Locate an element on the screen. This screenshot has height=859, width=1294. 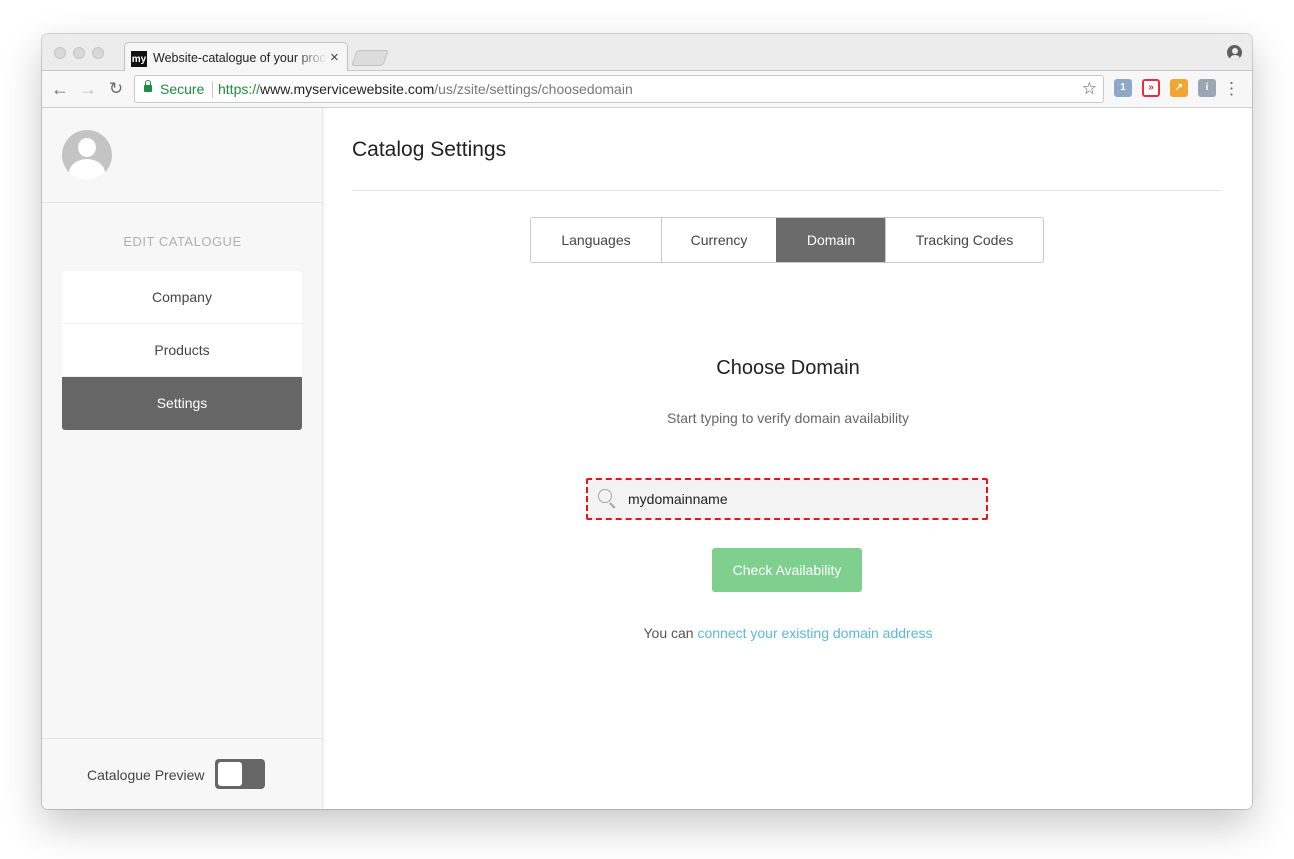
profile-icon is located at coordinates (1234, 52).